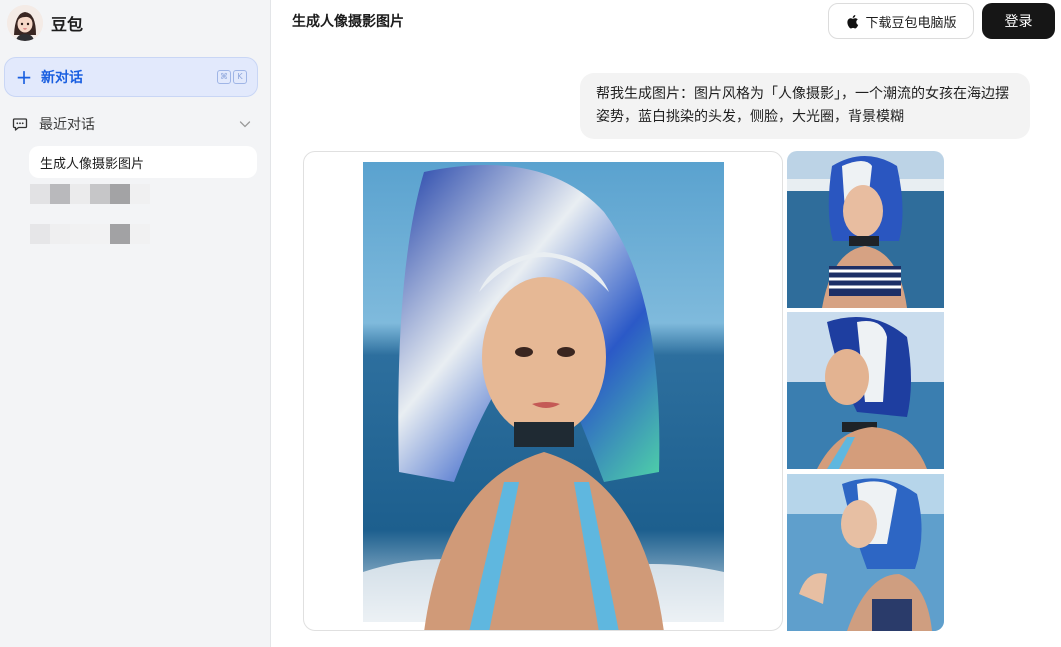  Describe the element at coordinates (67, 24) in the screenshot. I see `brand-name: 豆包` at that location.